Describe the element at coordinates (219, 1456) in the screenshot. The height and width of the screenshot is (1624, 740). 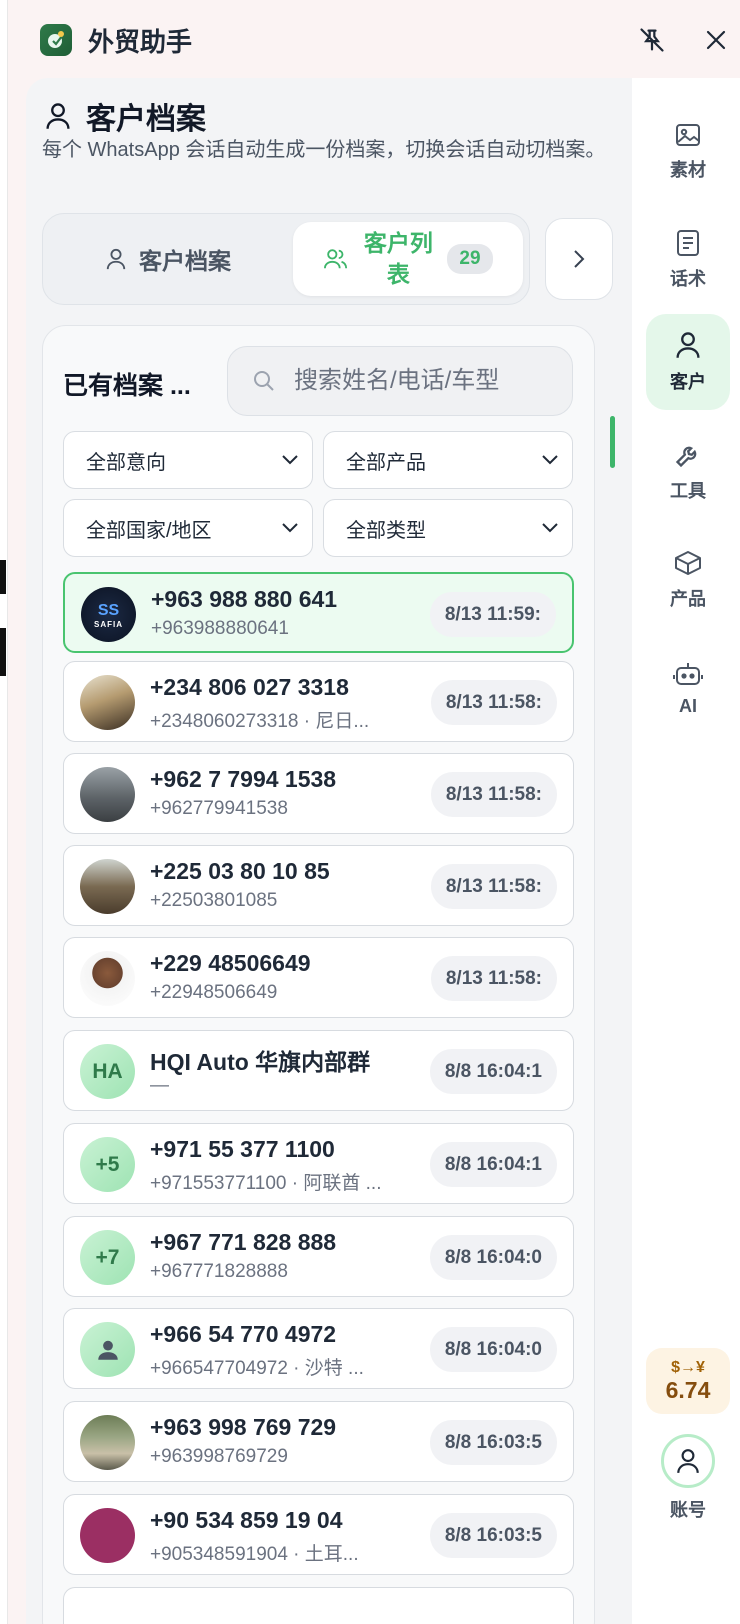
I see `customer-phone: +963998769729` at that location.